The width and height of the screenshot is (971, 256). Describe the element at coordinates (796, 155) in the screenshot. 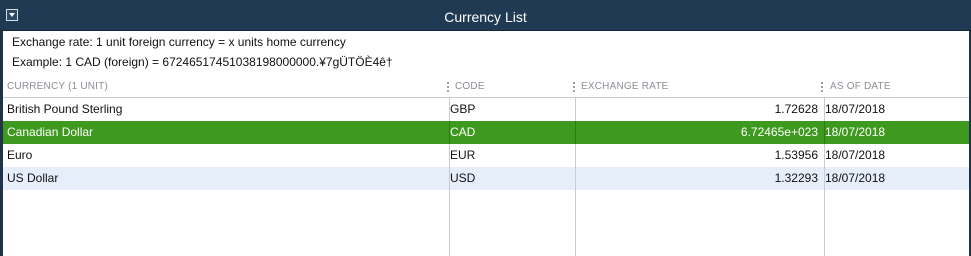

I see `exchange-rate-cell: 1.53956` at that location.